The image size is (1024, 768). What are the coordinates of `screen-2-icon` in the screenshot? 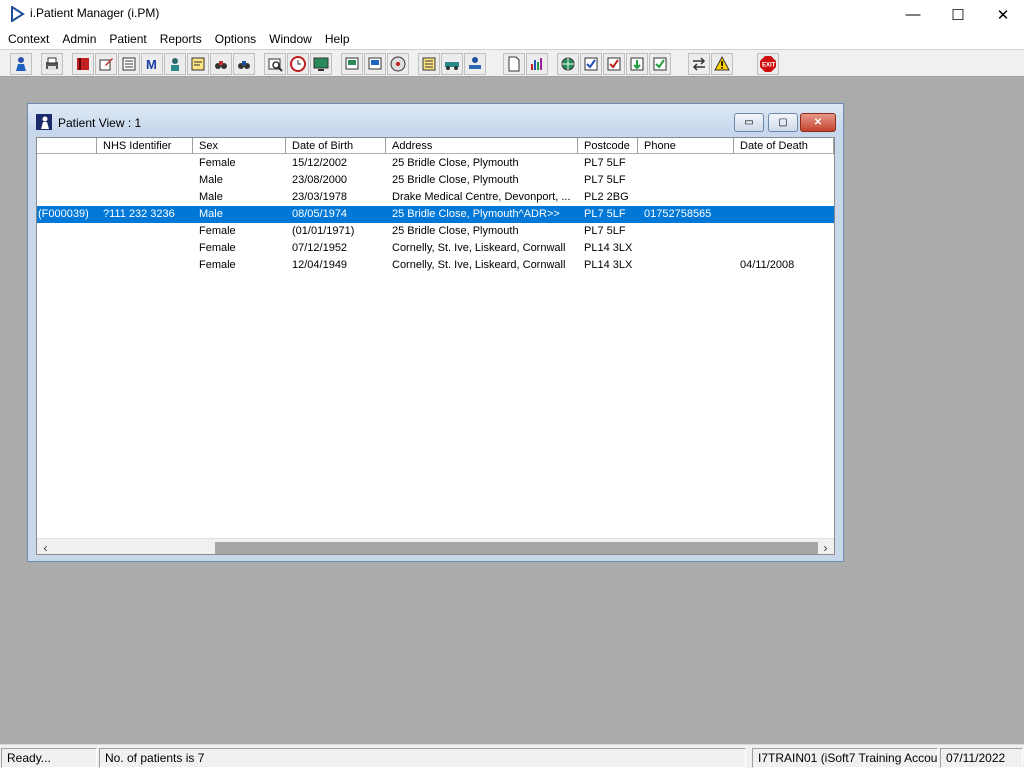 It's located at (375, 64).